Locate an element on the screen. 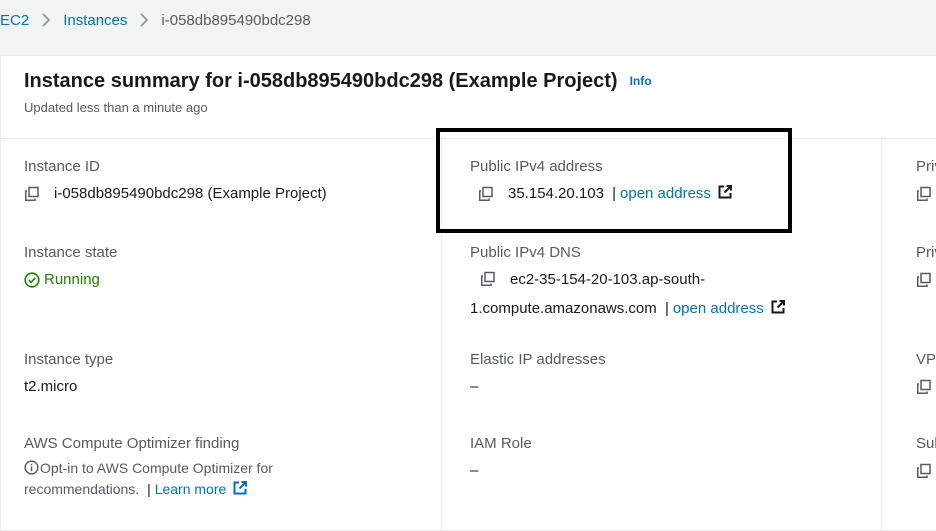 This screenshot has height=531, width=936. check-circle-icon is located at coordinates (32, 280).